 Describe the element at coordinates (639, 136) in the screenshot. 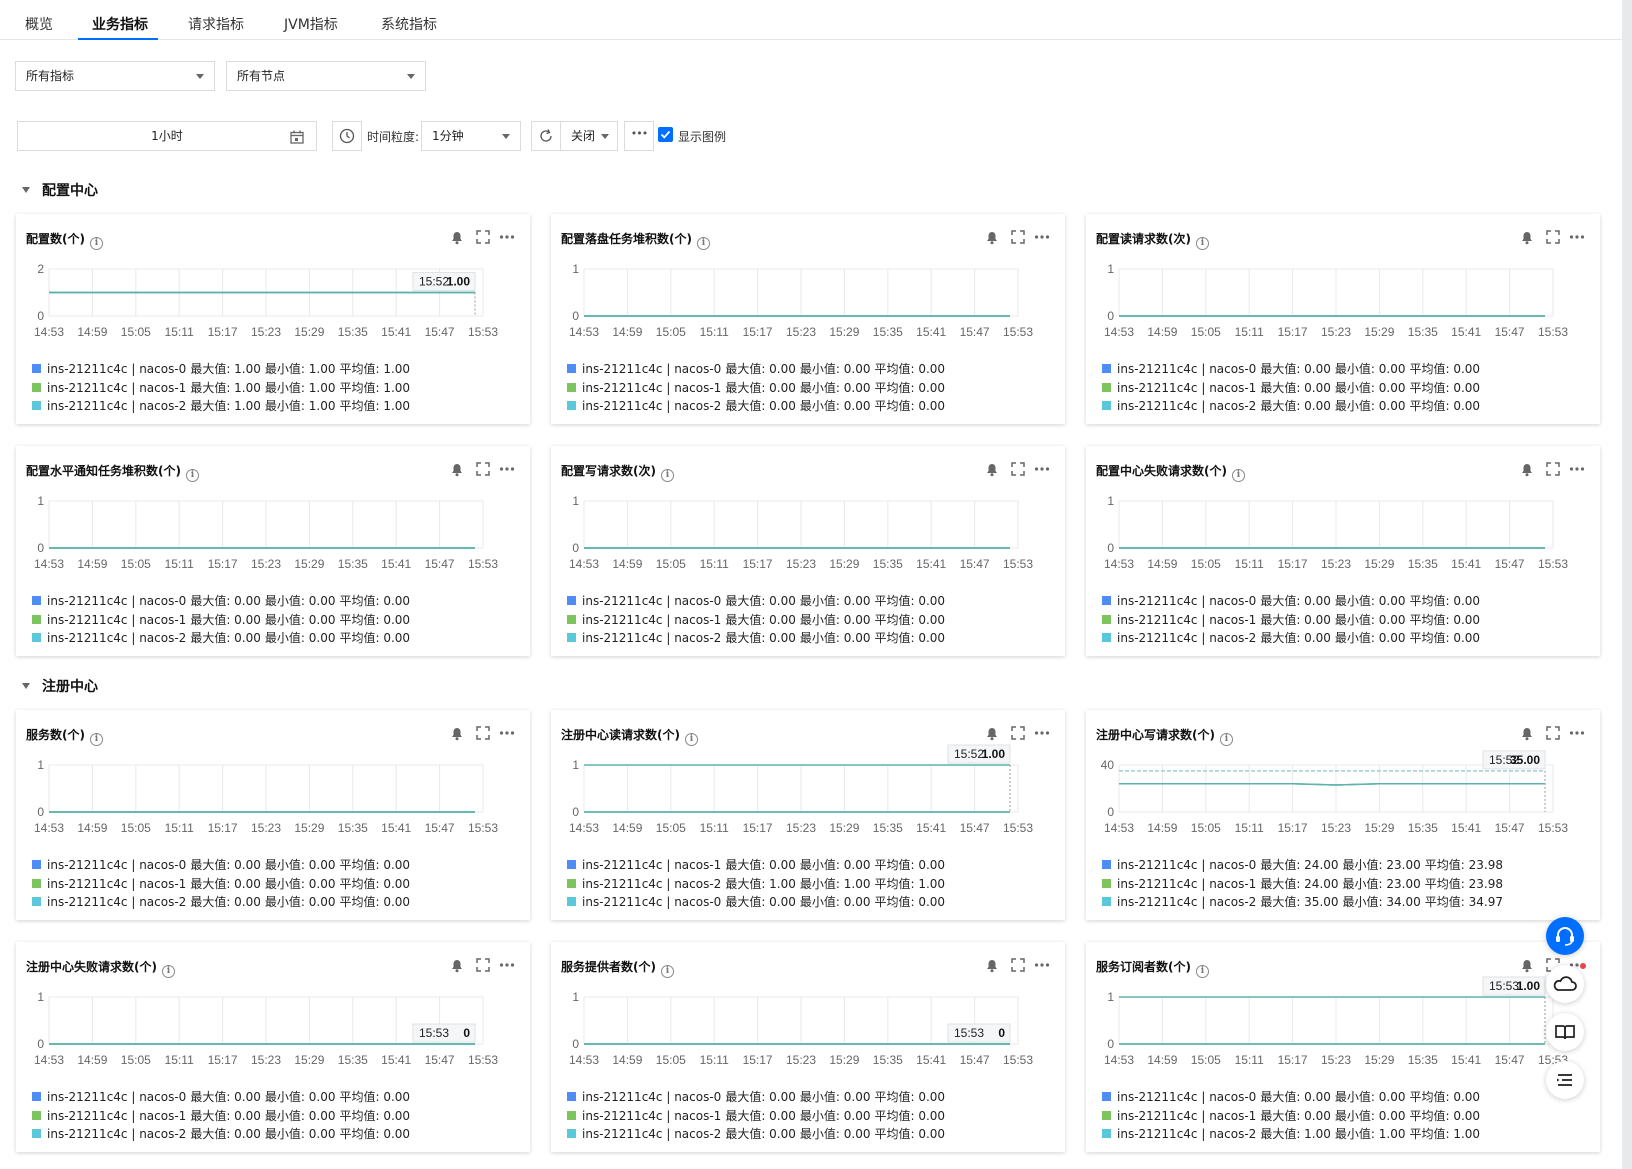

I see `more-options-button: •••` at that location.